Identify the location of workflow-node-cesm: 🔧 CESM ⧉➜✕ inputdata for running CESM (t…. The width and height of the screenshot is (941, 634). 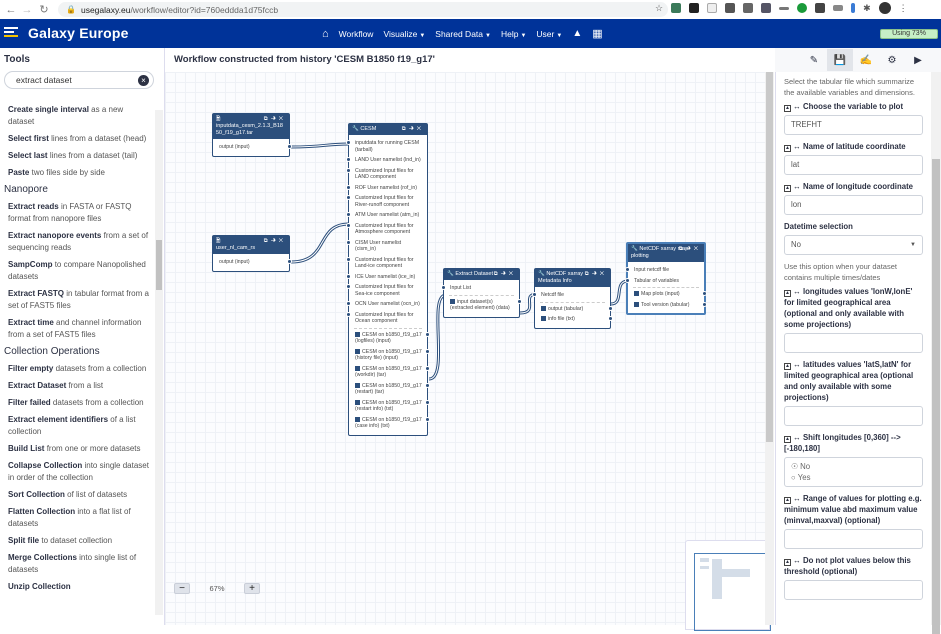
(388, 279).